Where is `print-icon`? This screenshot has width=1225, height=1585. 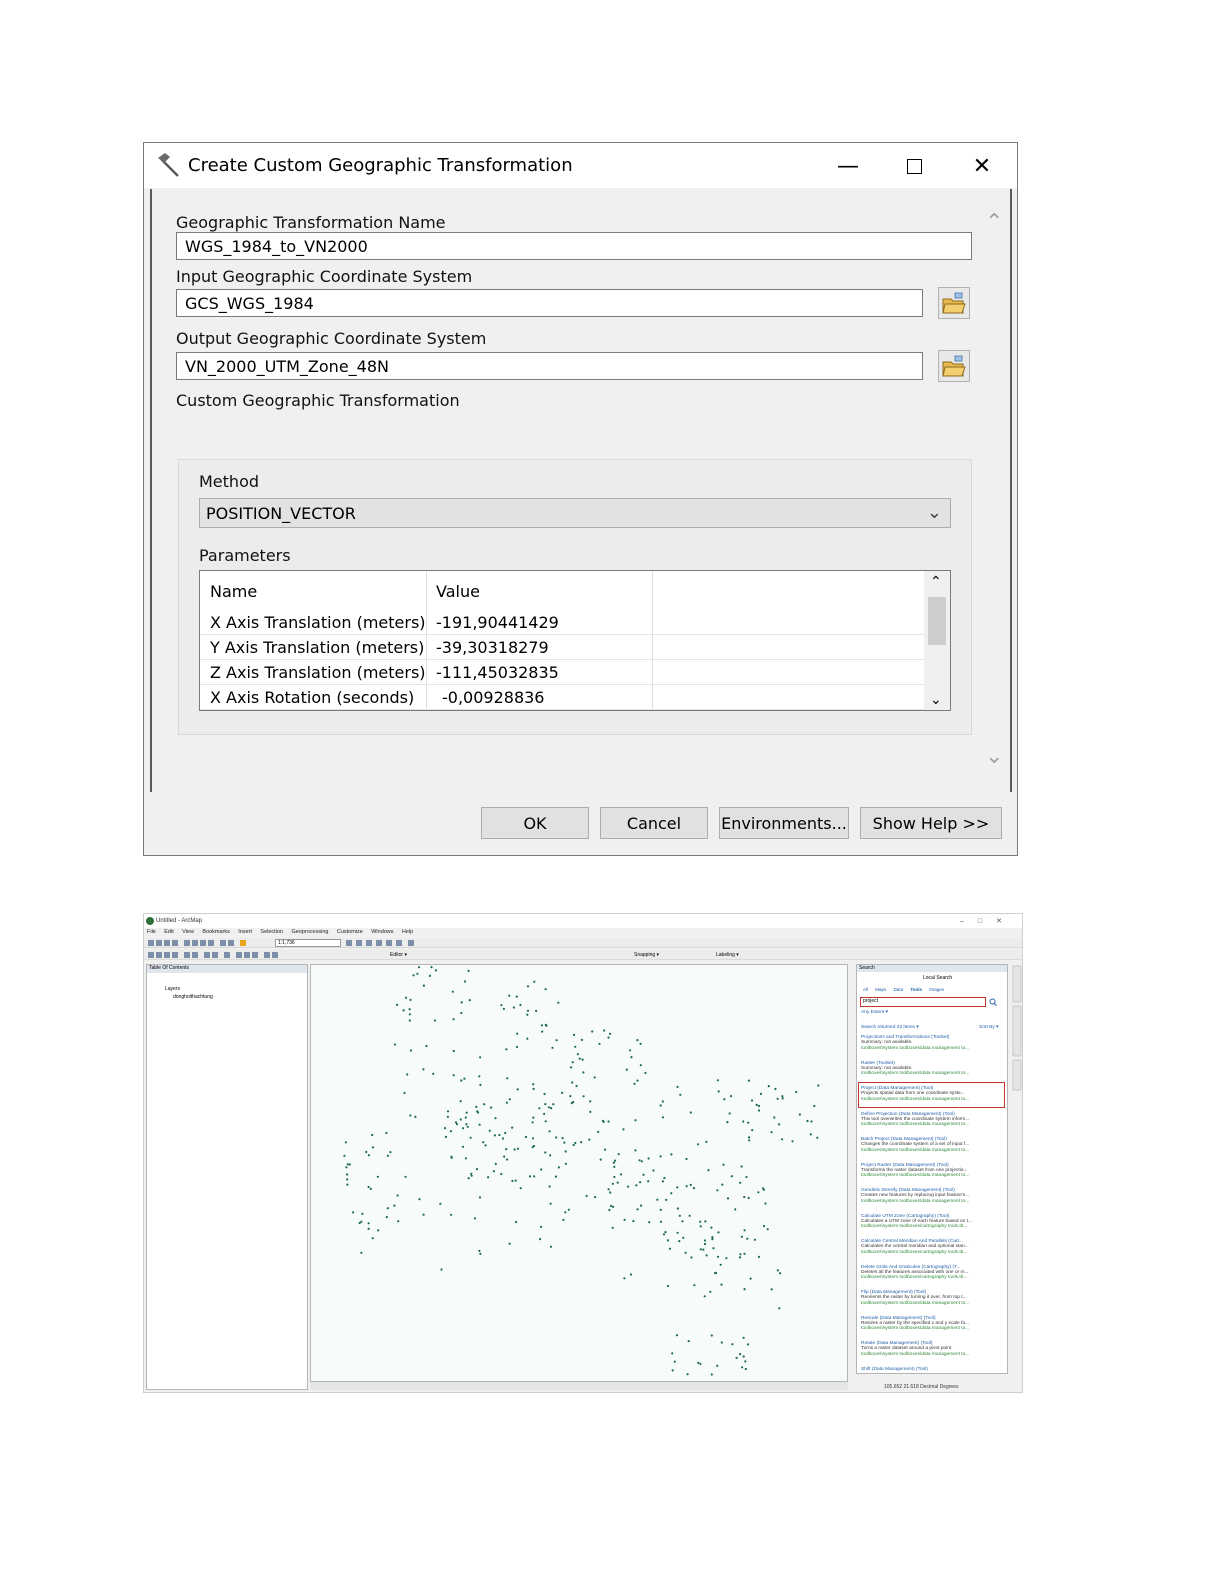
print-icon is located at coordinates (175, 943).